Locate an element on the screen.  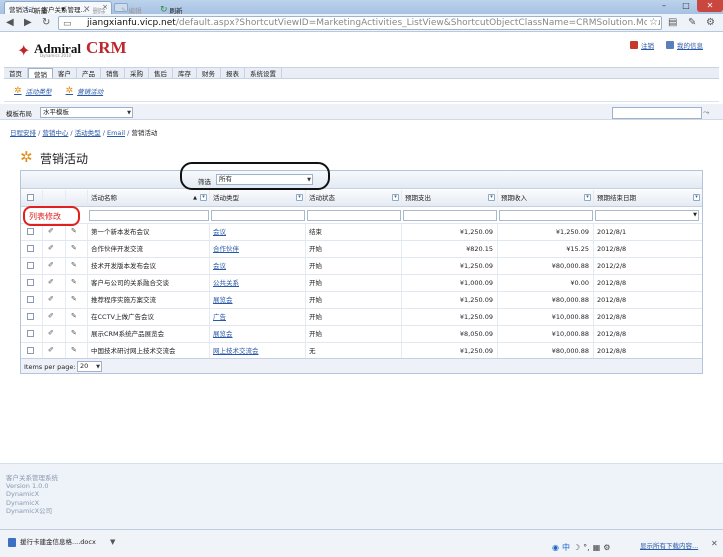
filter-expense-input is located at coordinates (450, 215).